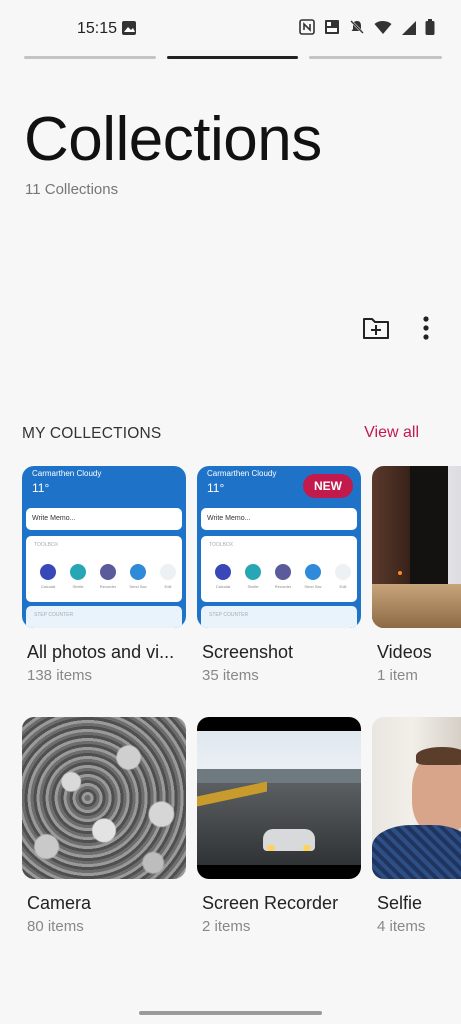  I want to click on collection-name: Camera, so click(59, 903).